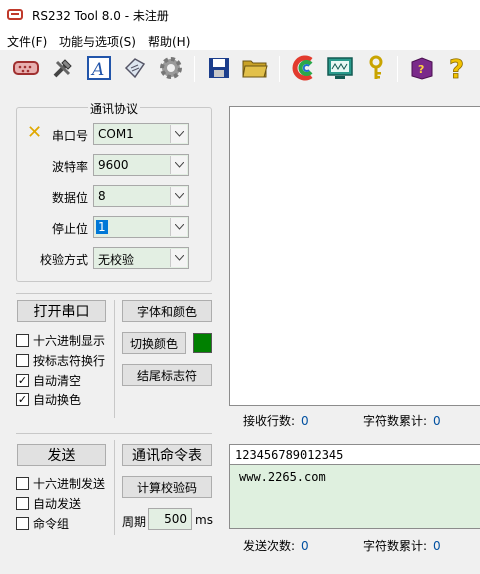 The width and height of the screenshot is (480, 574). I want to click on send-count-value: 0, so click(305, 546).